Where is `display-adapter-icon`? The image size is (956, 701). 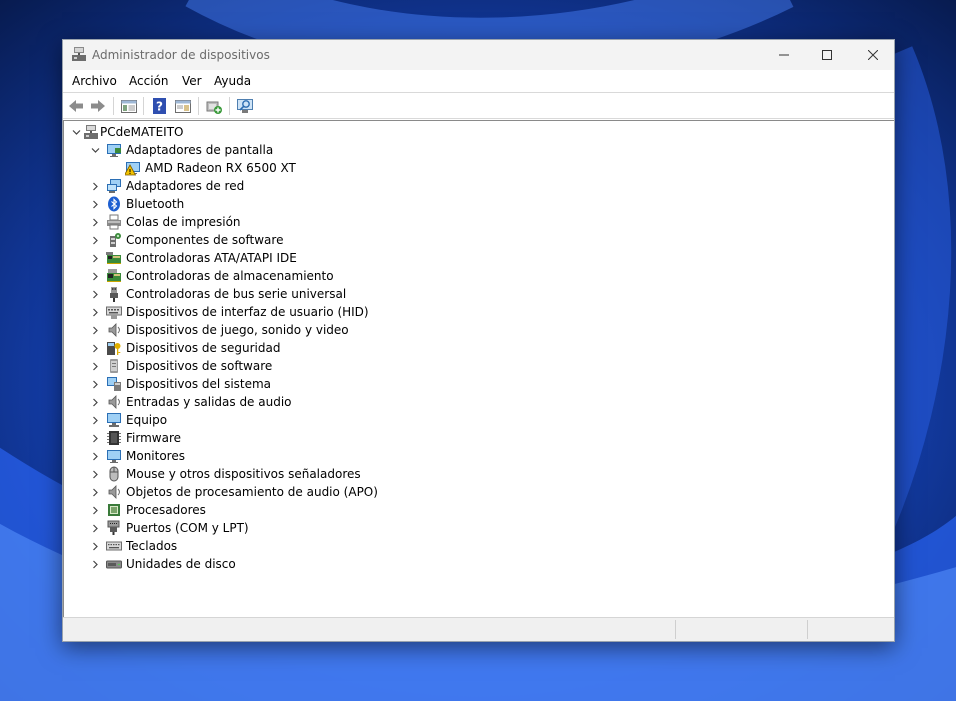 display-adapter-icon is located at coordinates (114, 150).